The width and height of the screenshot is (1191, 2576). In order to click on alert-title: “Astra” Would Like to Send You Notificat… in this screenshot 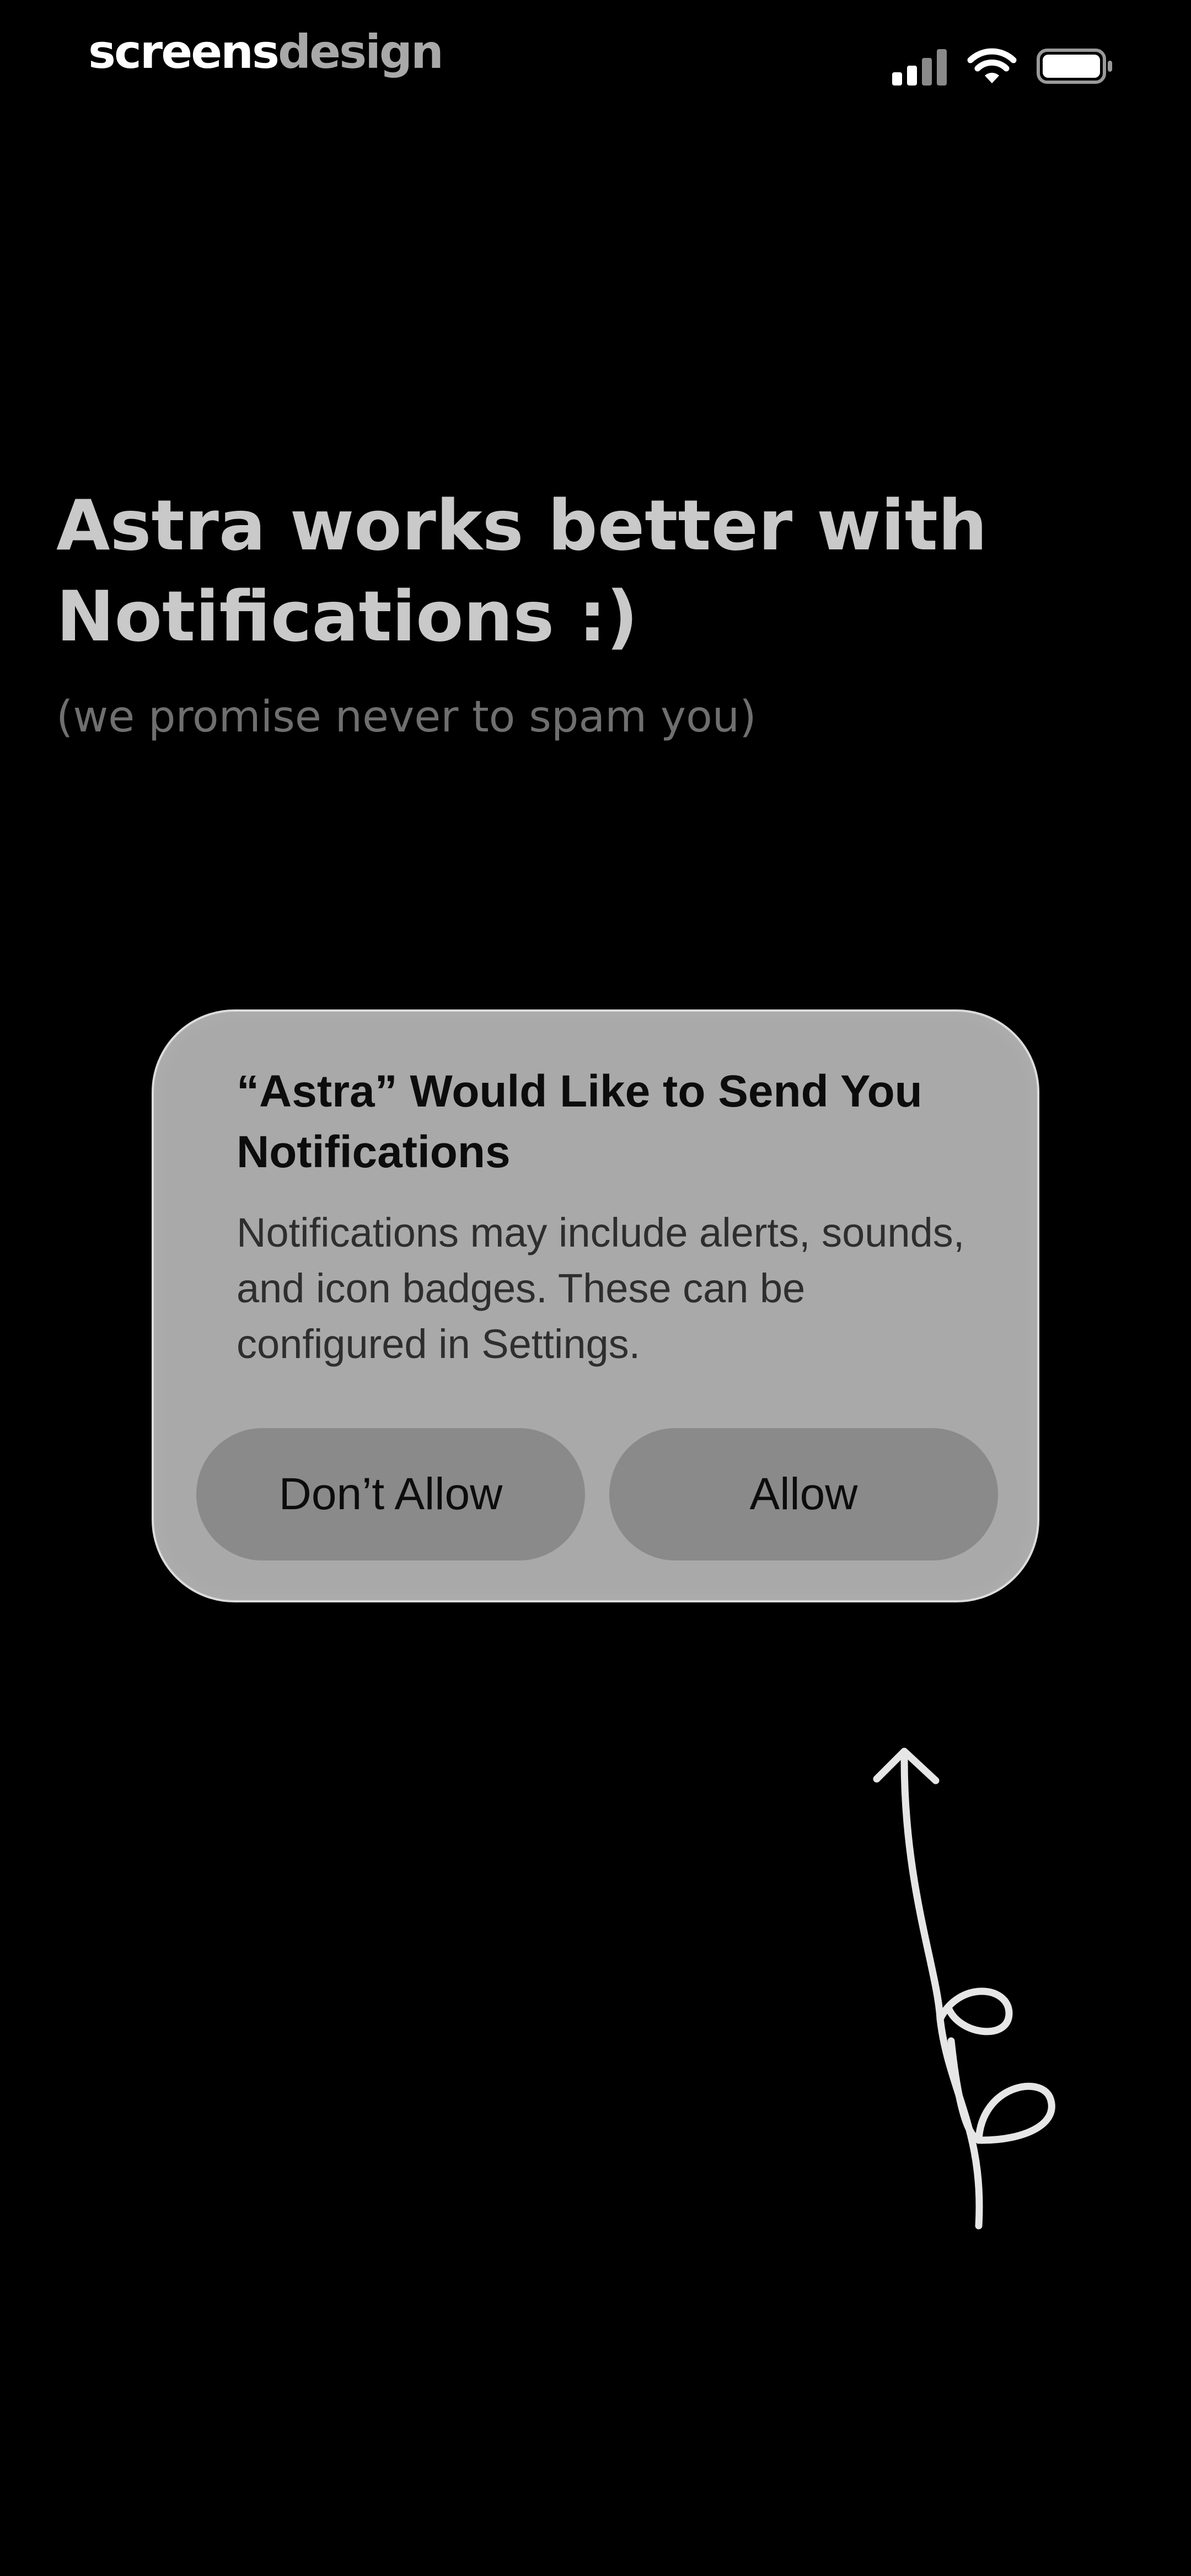, I will do `click(580, 1121)`.